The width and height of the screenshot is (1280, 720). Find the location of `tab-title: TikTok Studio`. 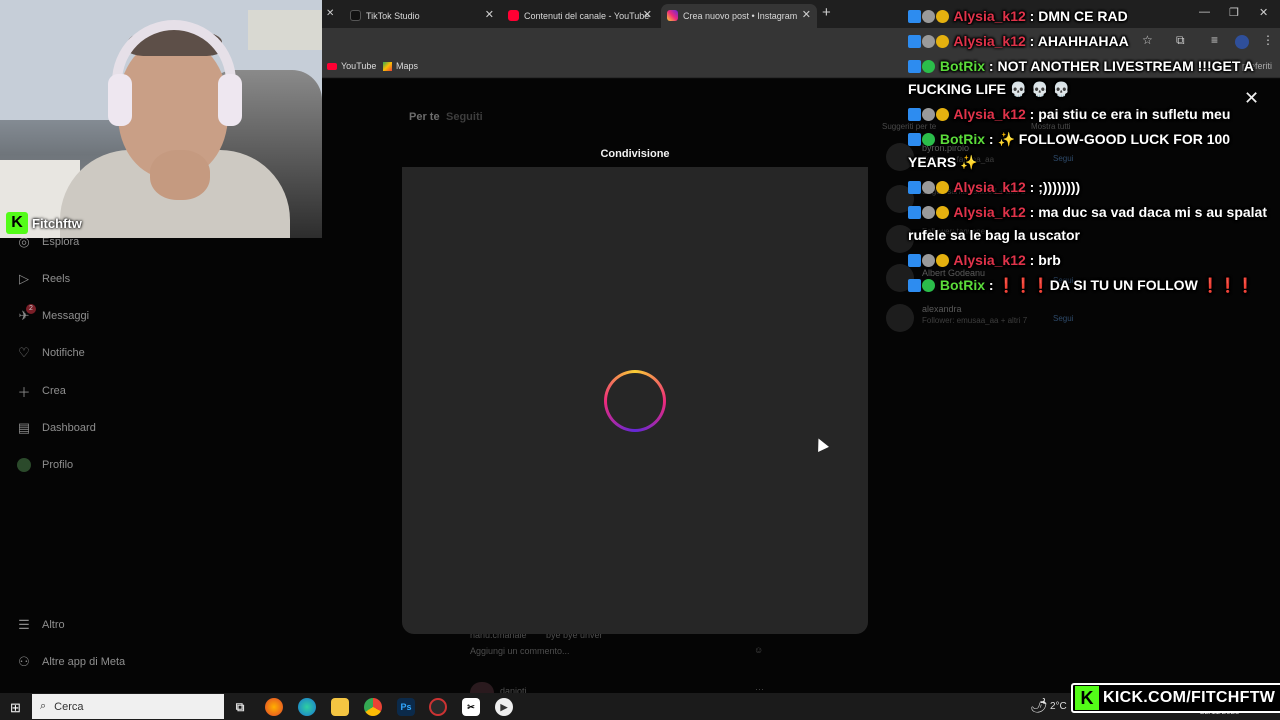

tab-title: TikTok Studio is located at coordinates (393, 16).